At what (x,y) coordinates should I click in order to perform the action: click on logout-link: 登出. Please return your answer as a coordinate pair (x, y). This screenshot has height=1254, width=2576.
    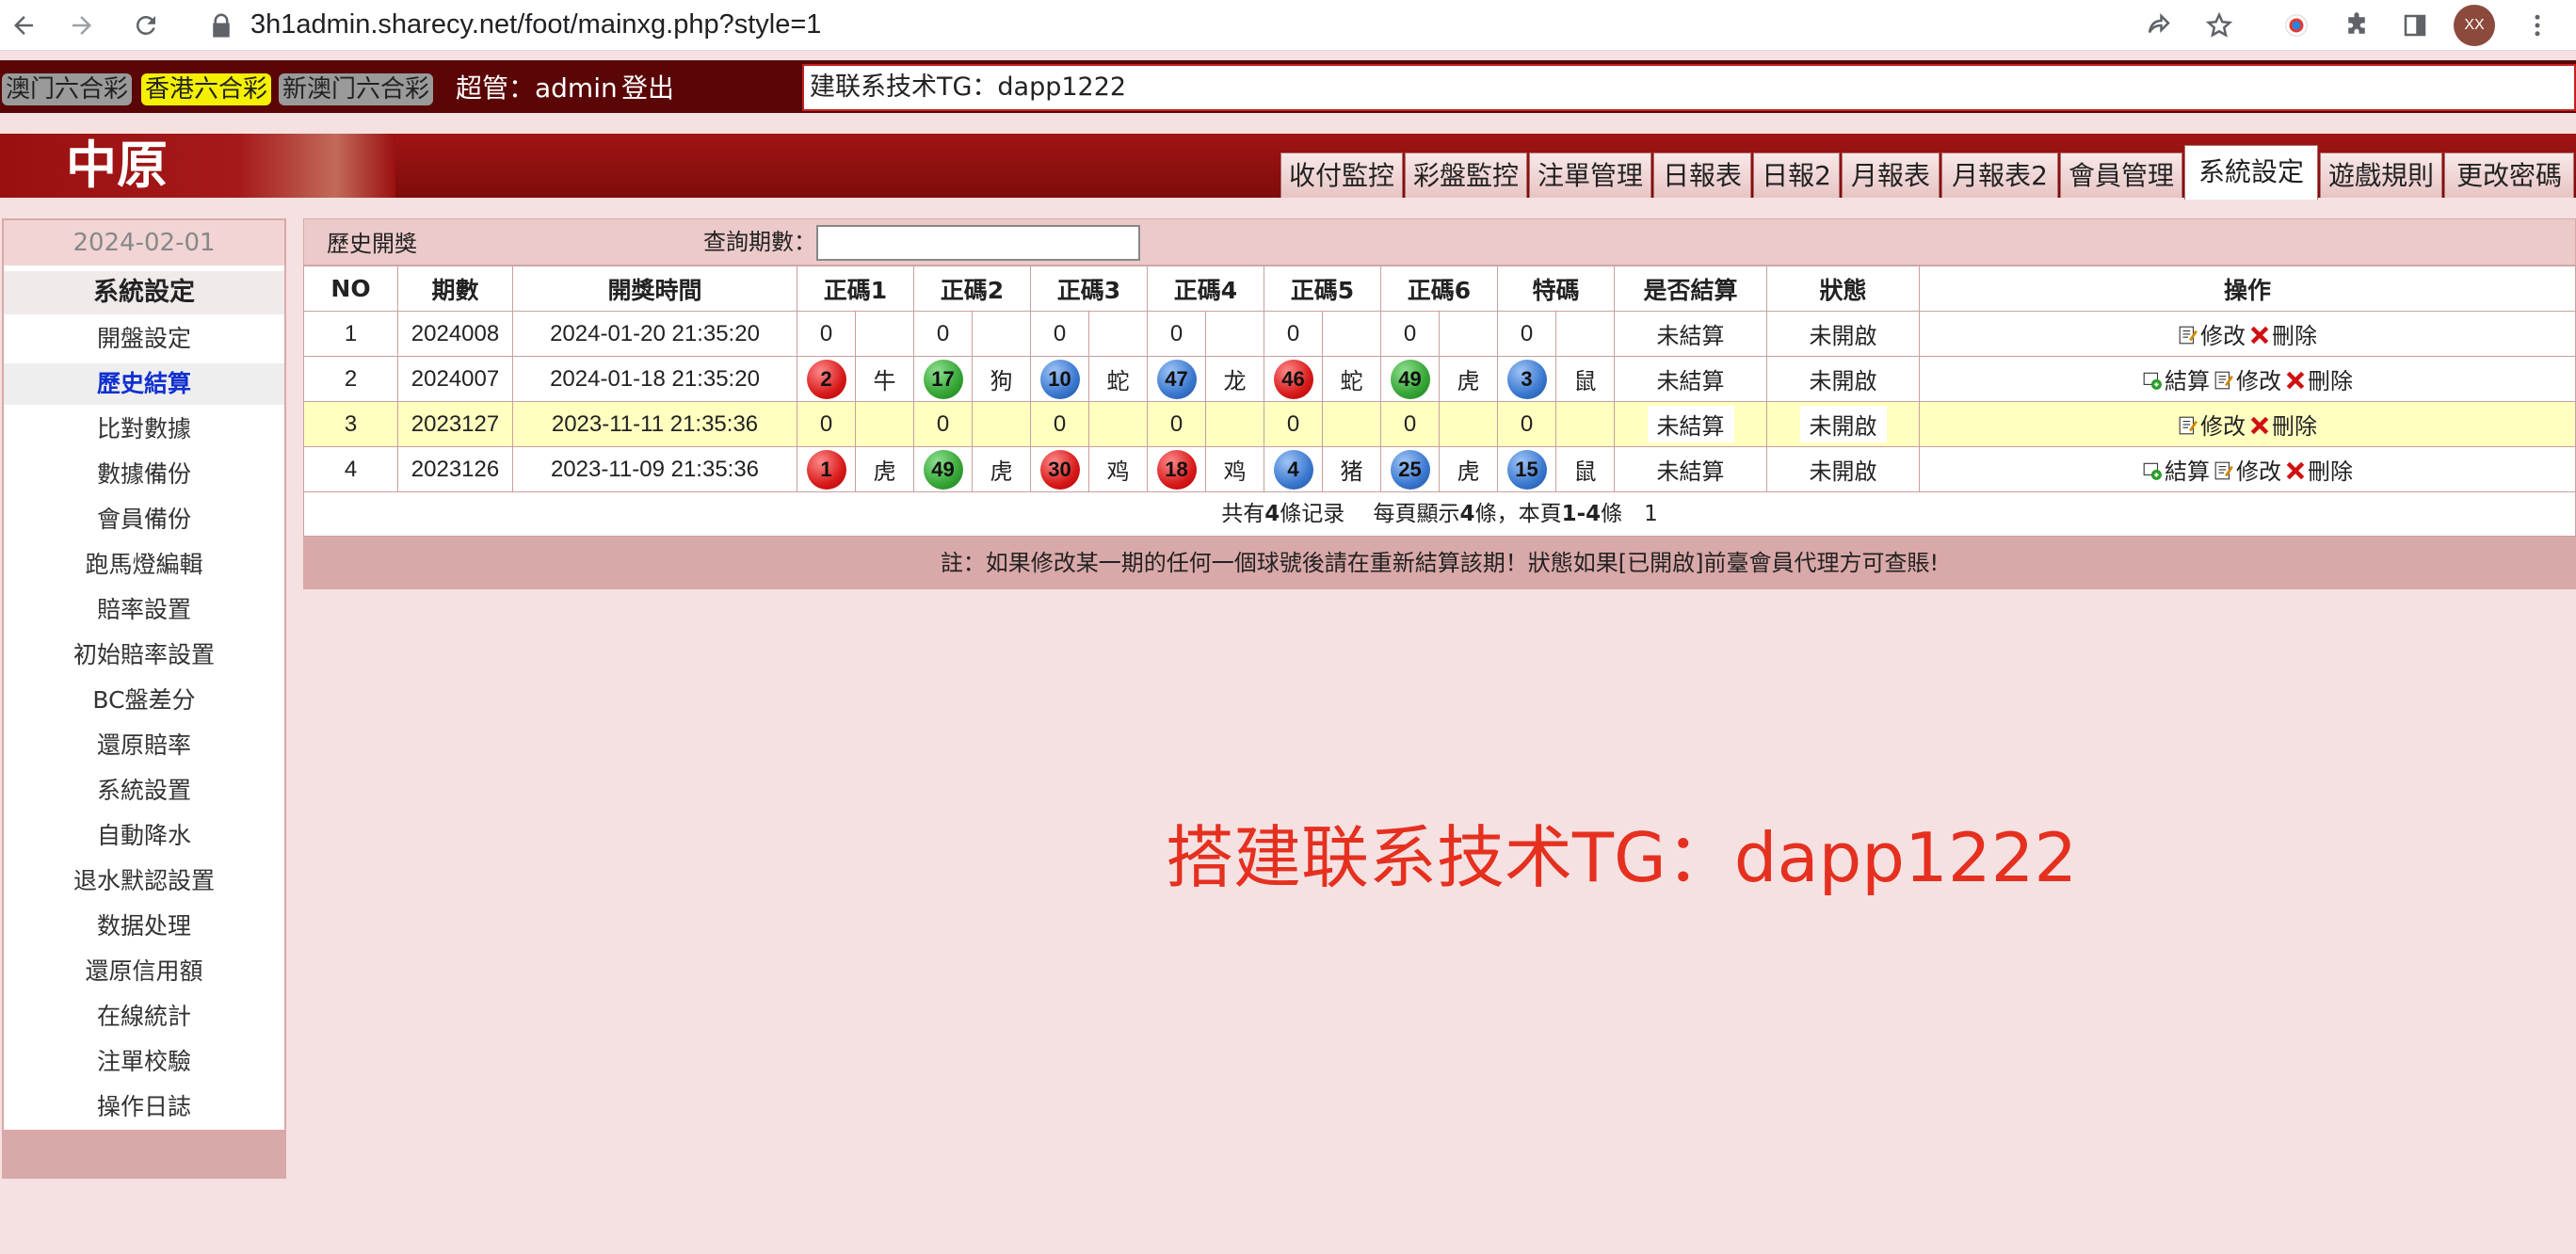
    Looking at the image, I should click on (647, 88).